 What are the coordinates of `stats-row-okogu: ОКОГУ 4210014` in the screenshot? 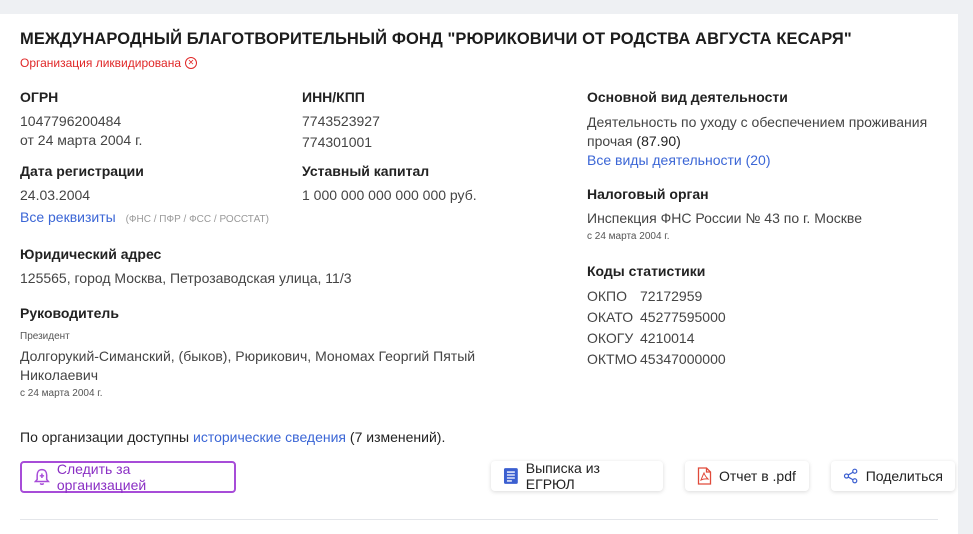 It's located at (656, 338).